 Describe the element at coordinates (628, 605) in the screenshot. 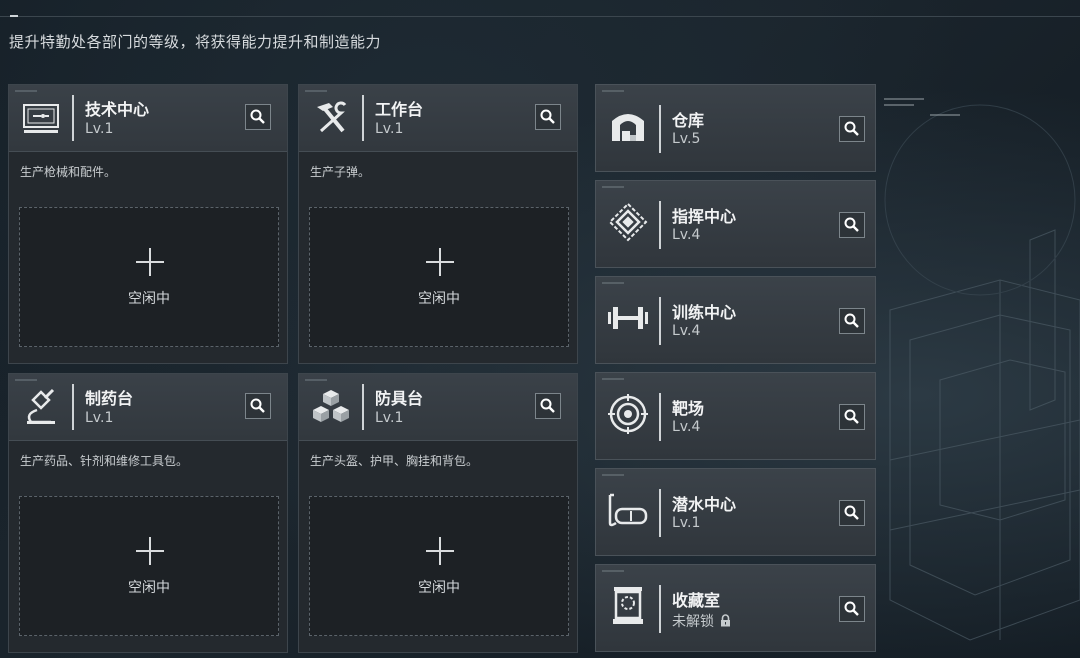

I see `trophy-case-icon` at that location.